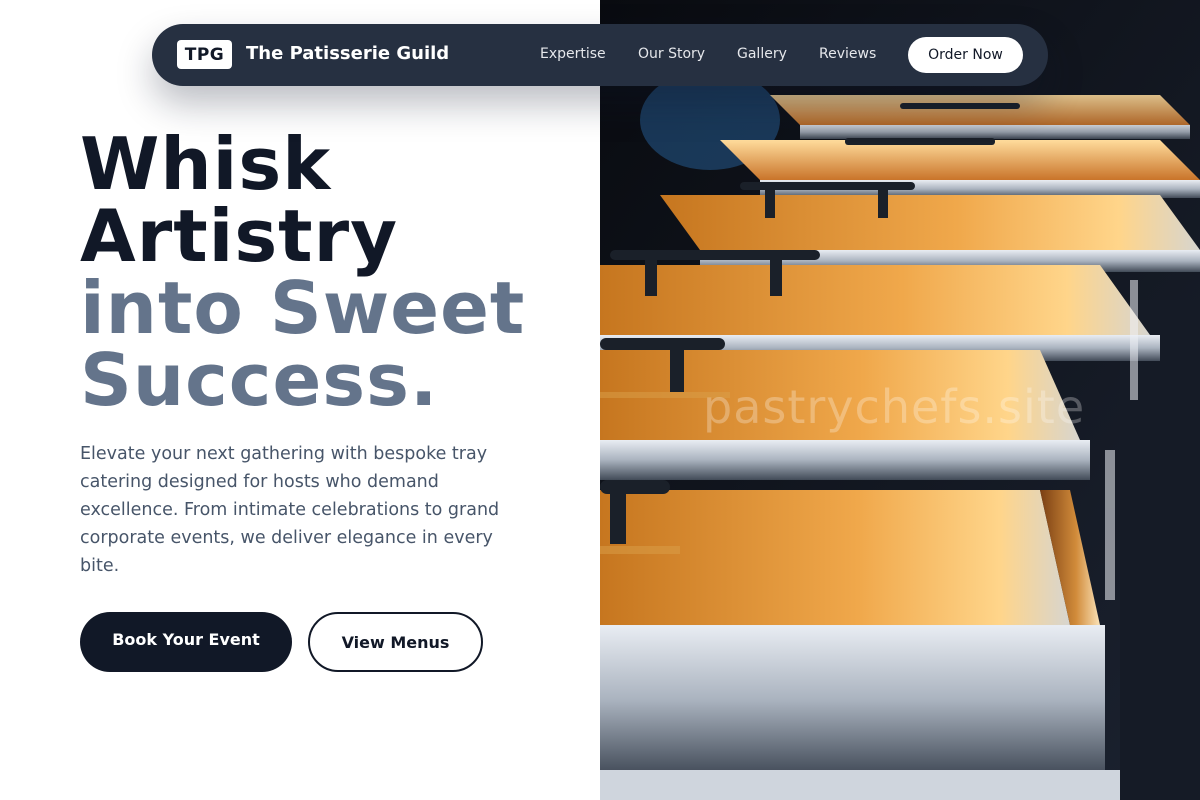  I want to click on headline-line-2: Artistry, so click(239, 236).